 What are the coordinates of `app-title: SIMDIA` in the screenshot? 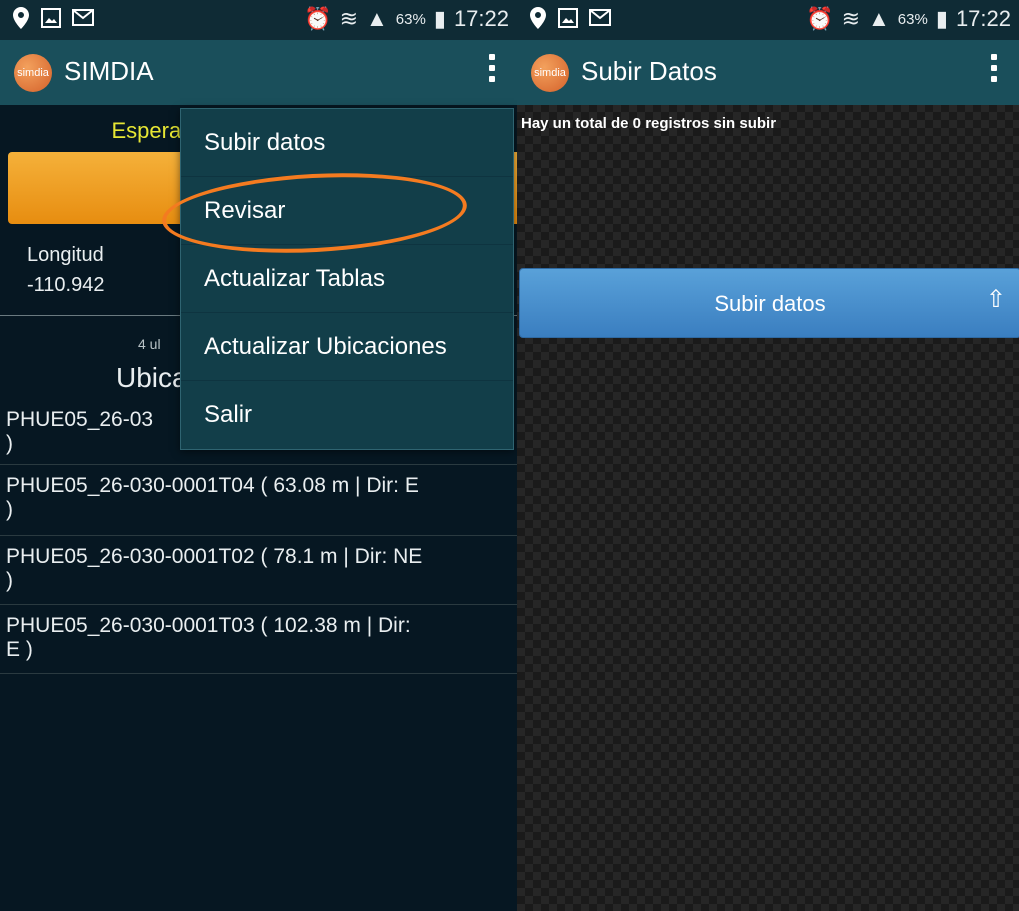 It's located at (109, 71).